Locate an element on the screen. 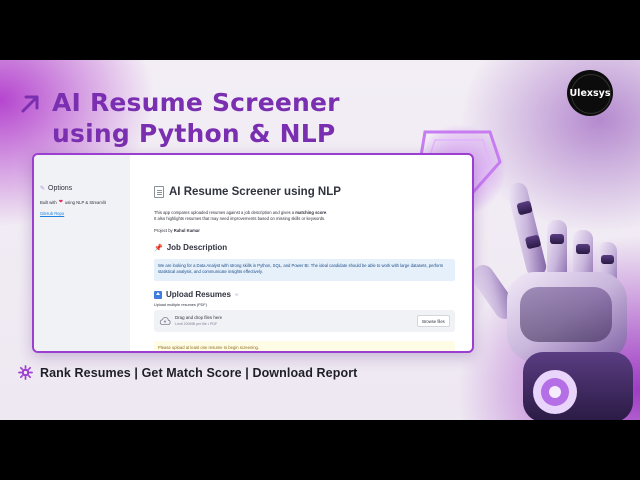  sidebar-built-with: Built with ❤ using NLP & Streamlit is located at coordinates (73, 202).